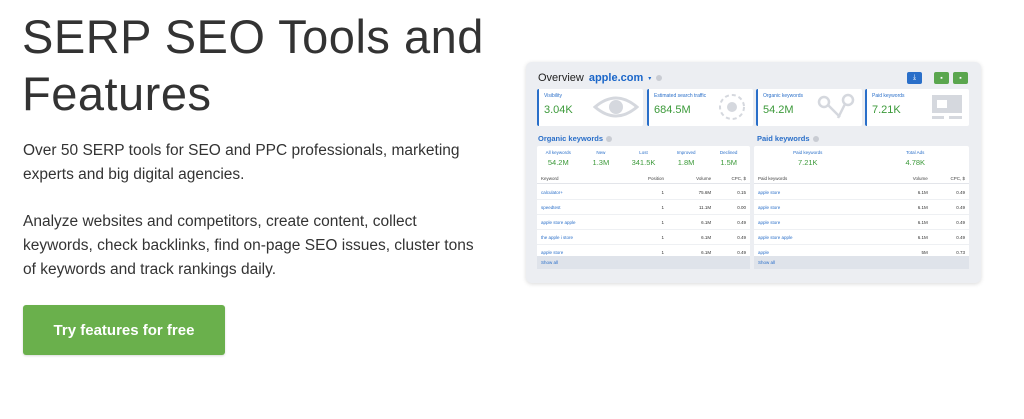 This screenshot has width=1024, height=419. I want to click on volume-cell: 5M, so click(924, 252).